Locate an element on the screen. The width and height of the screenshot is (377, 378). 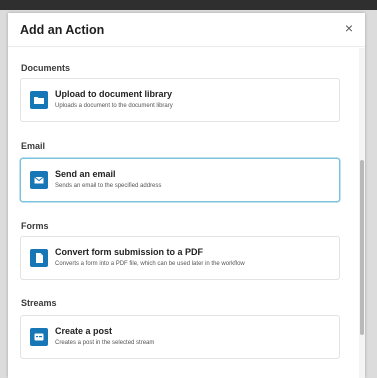
action-card-title: Upload to document library is located at coordinates (114, 94).